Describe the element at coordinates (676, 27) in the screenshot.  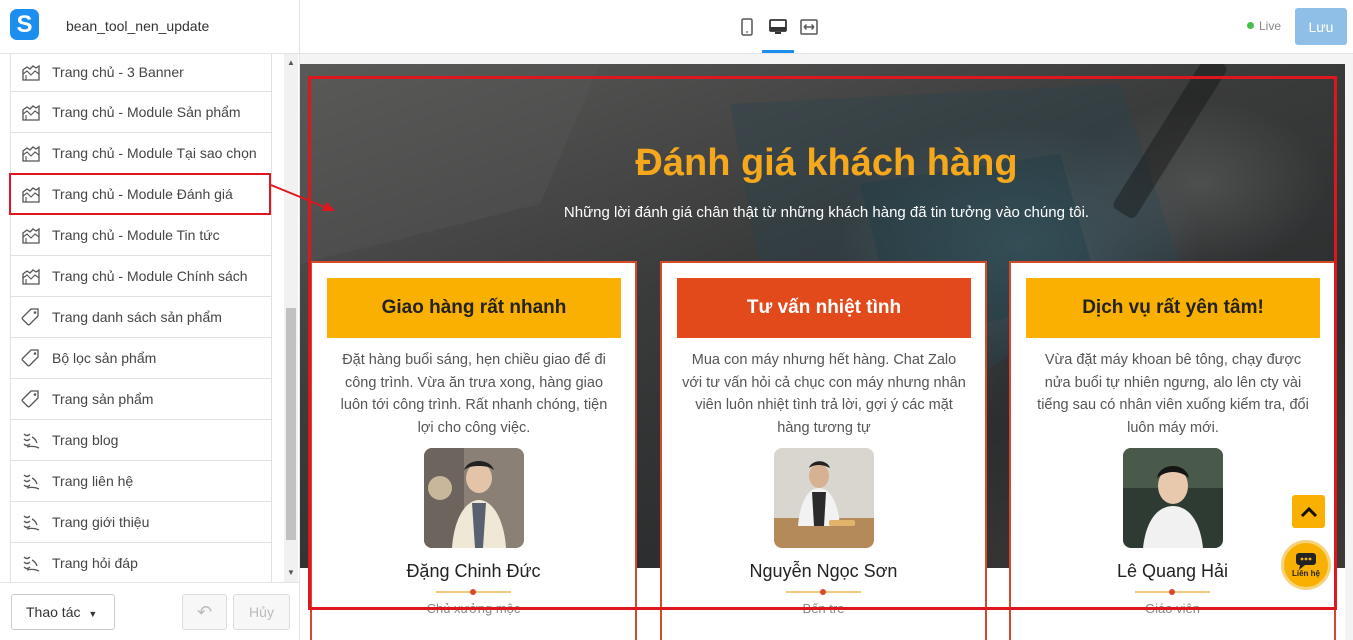
I see `top-bar: S bean_tool_nen_update Live Lưu` at that location.